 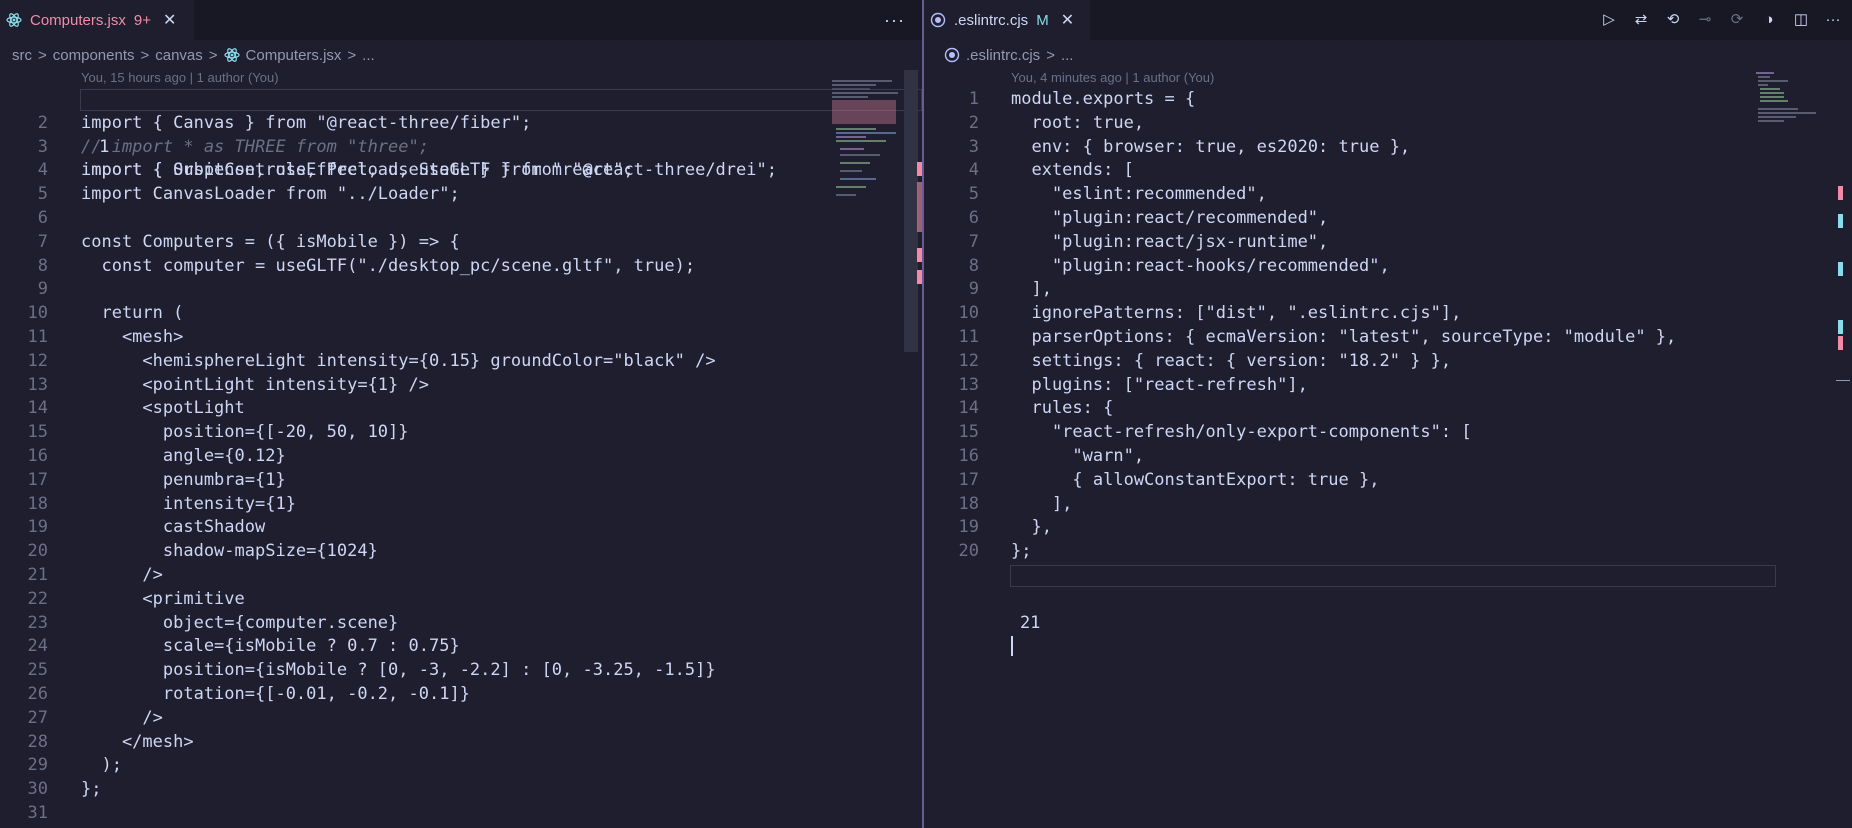 I want to click on code-line: 4 extends: [, so click(x=1388, y=171).